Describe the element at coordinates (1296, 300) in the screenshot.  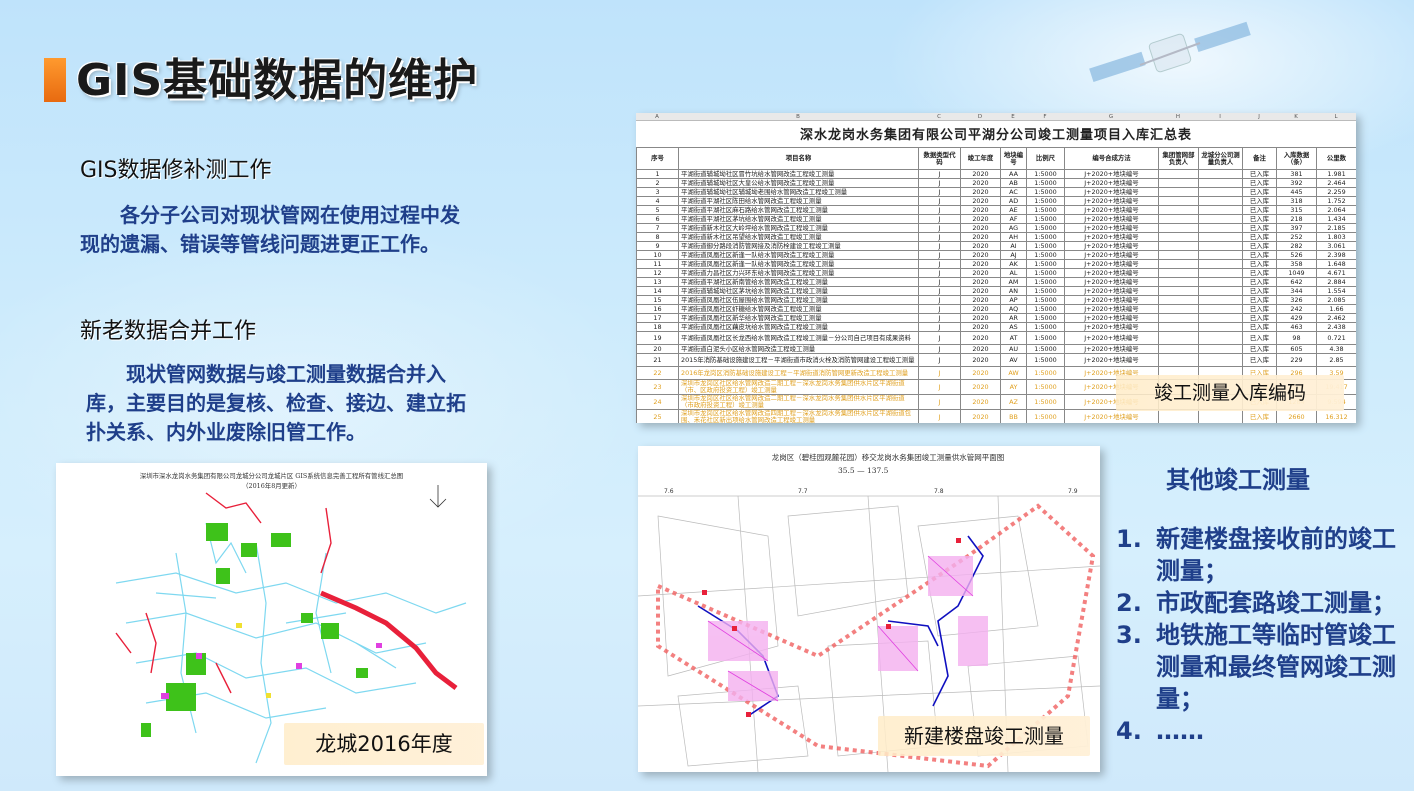
I see `table-cell: 326` at that location.